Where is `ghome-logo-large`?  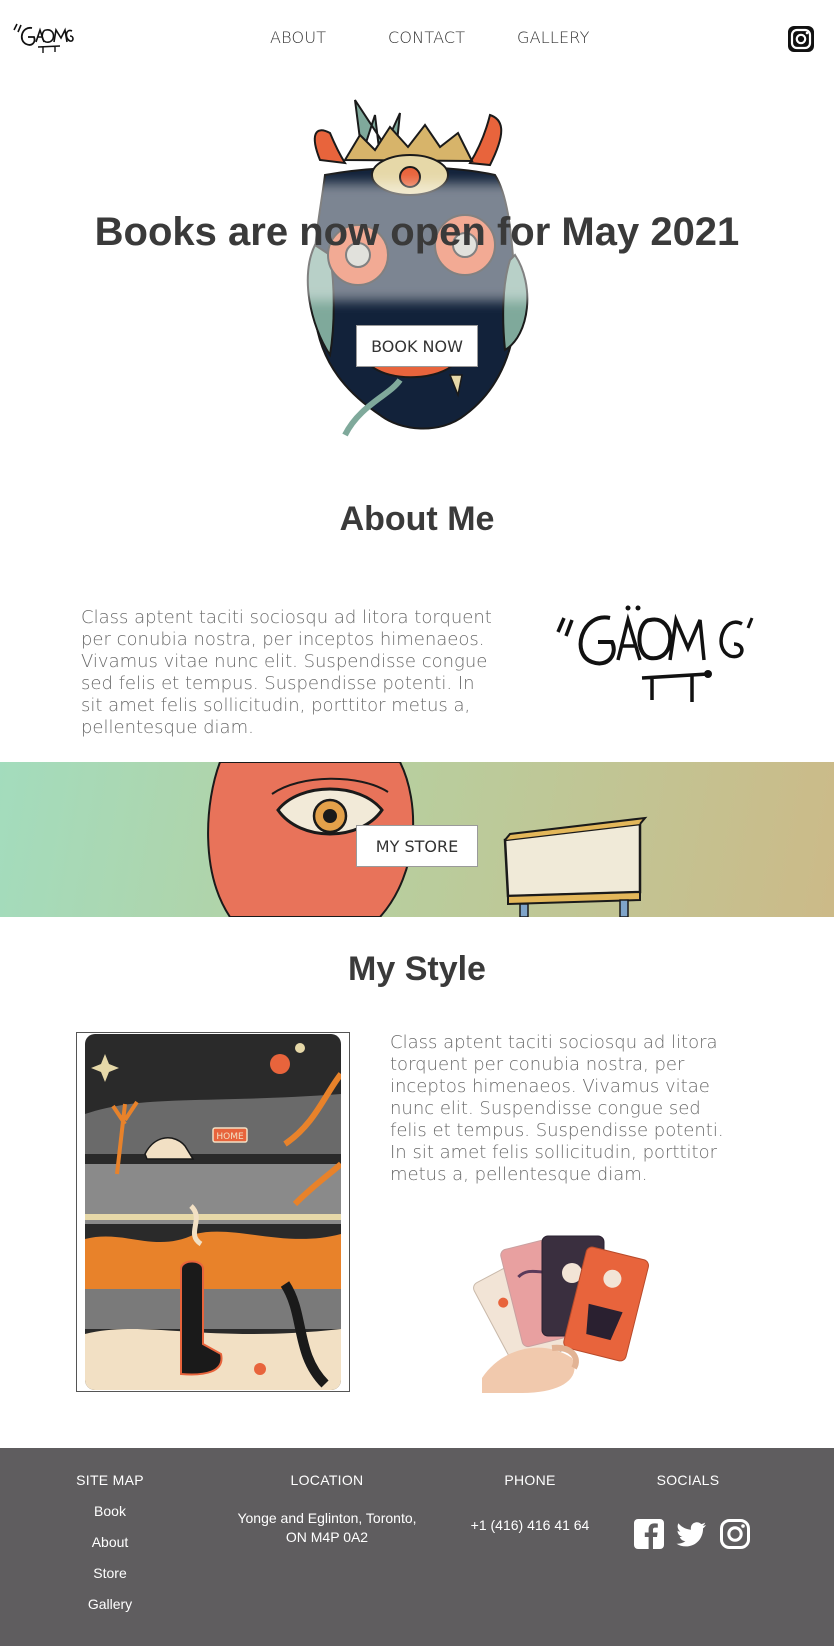
ghome-logo-large is located at coordinates (655, 653).